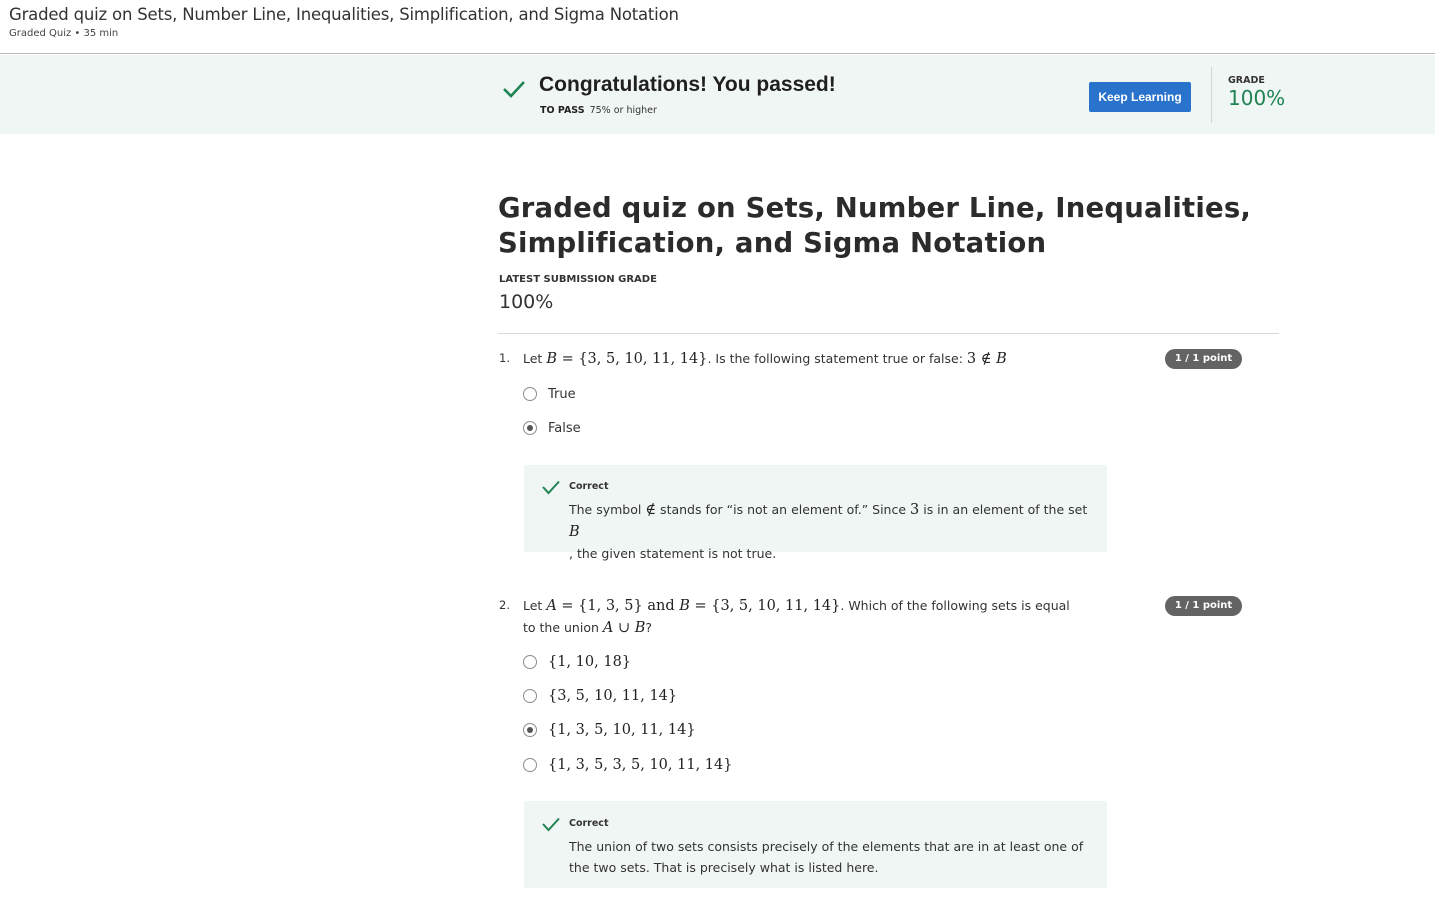 This screenshot has width=1435, height=907. I want to click on to-pass-value: 75% or higher, so click(623, 110).